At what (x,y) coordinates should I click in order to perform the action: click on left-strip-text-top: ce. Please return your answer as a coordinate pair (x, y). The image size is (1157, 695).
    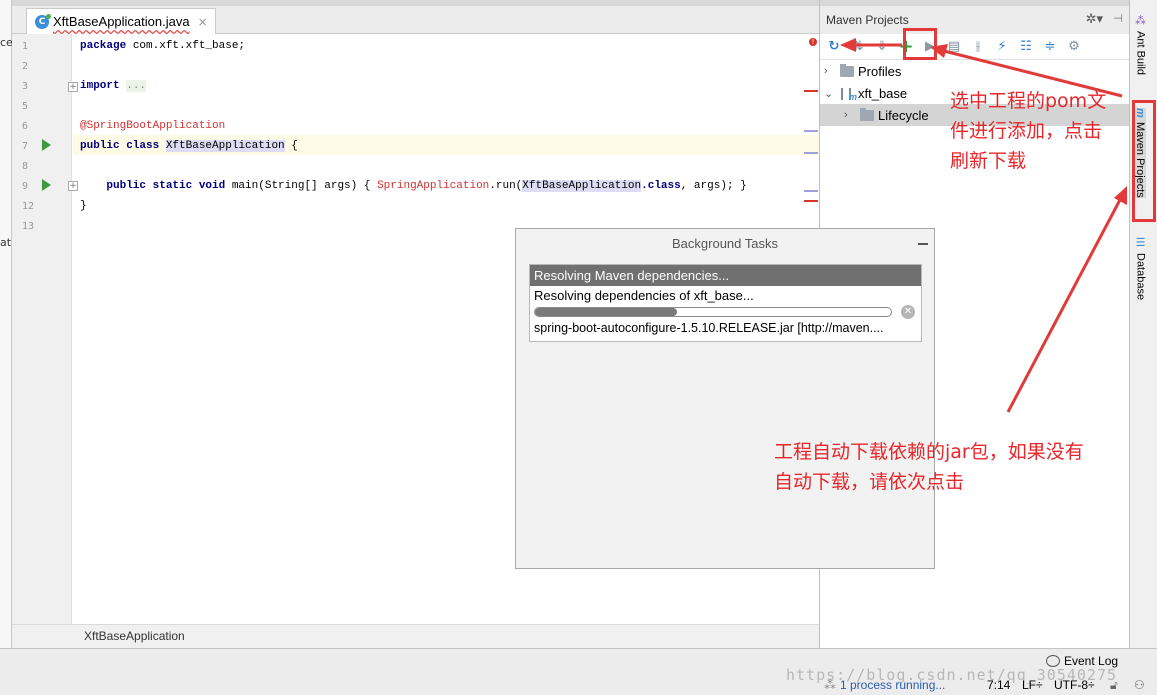
    Looking at the image, I should click on (6, 42).